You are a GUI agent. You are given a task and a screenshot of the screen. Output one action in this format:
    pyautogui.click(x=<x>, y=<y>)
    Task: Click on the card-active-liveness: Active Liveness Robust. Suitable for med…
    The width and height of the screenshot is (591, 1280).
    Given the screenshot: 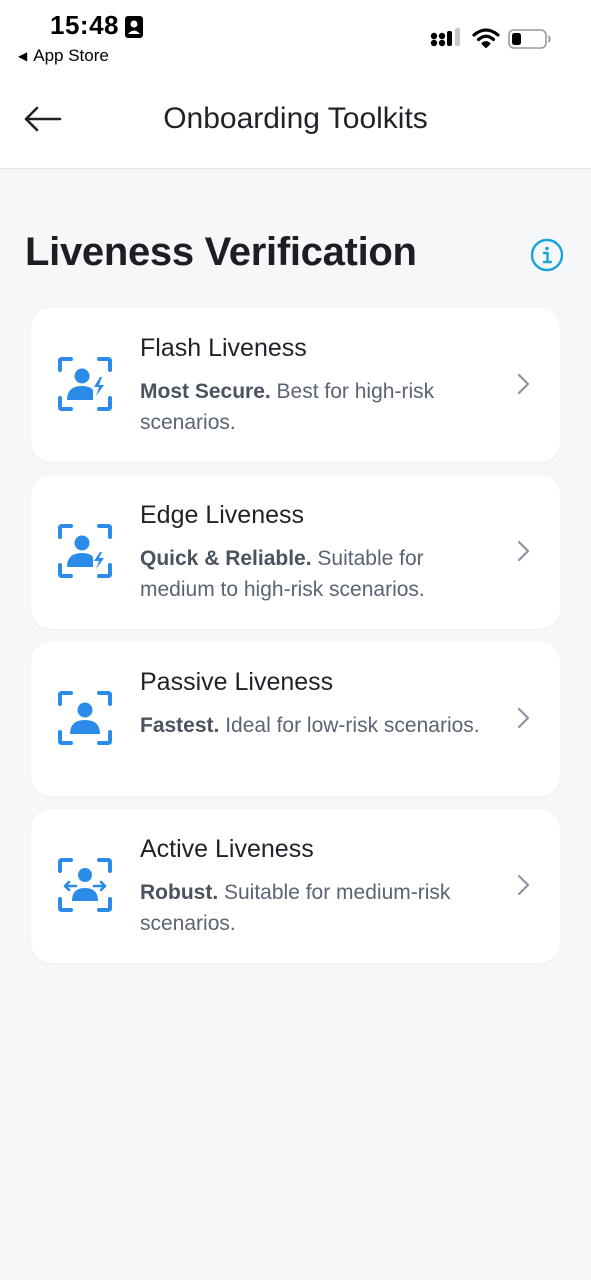 What is the action you would take?
    pyautogui.click(x=295, y=886)
    